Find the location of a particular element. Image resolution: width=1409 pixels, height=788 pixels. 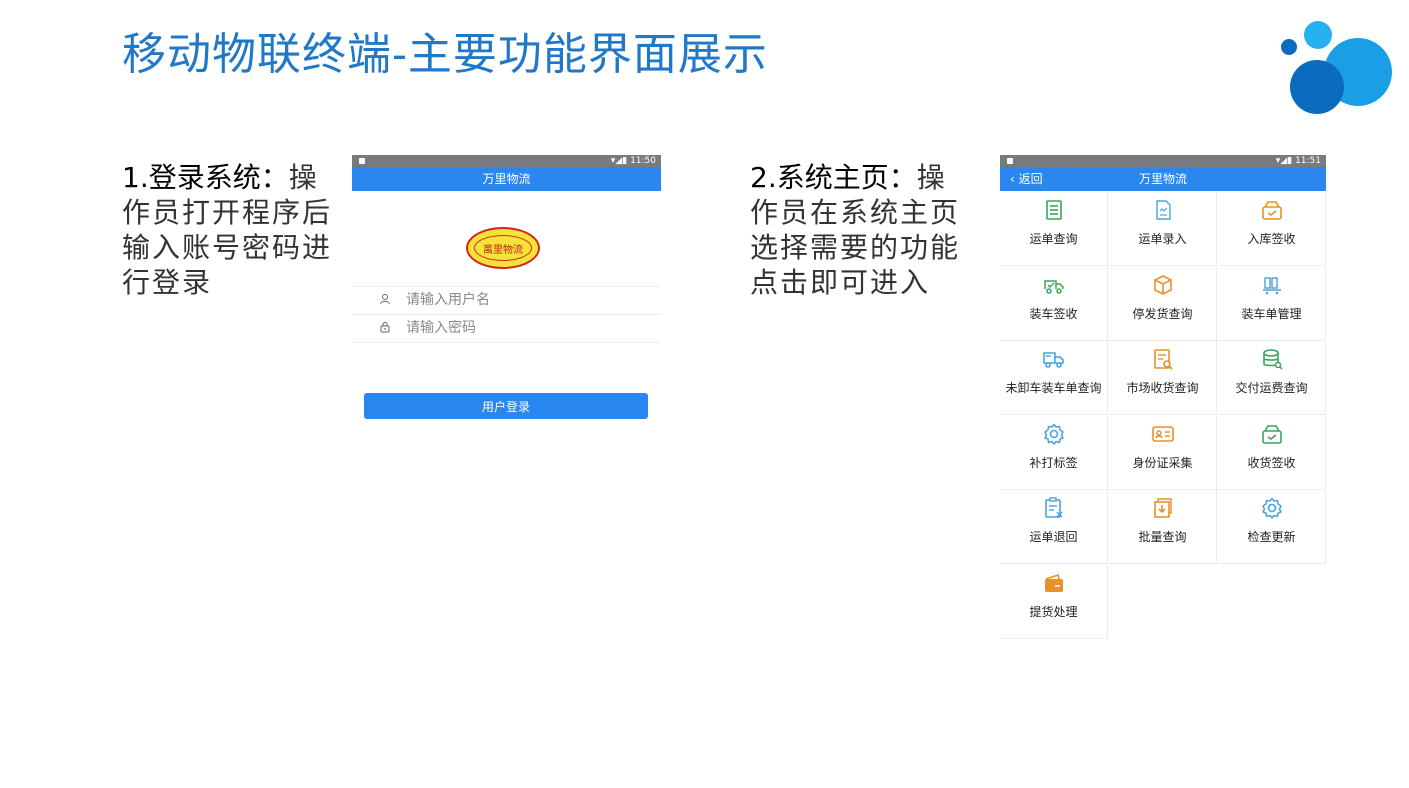

box-icon is located at coordinates (1163, 284).